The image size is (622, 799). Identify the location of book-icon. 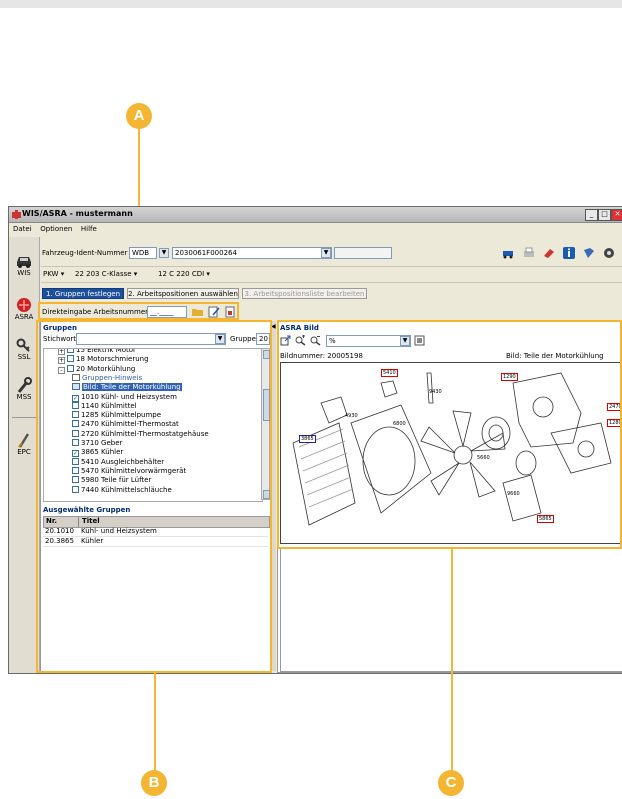
(589, 253).